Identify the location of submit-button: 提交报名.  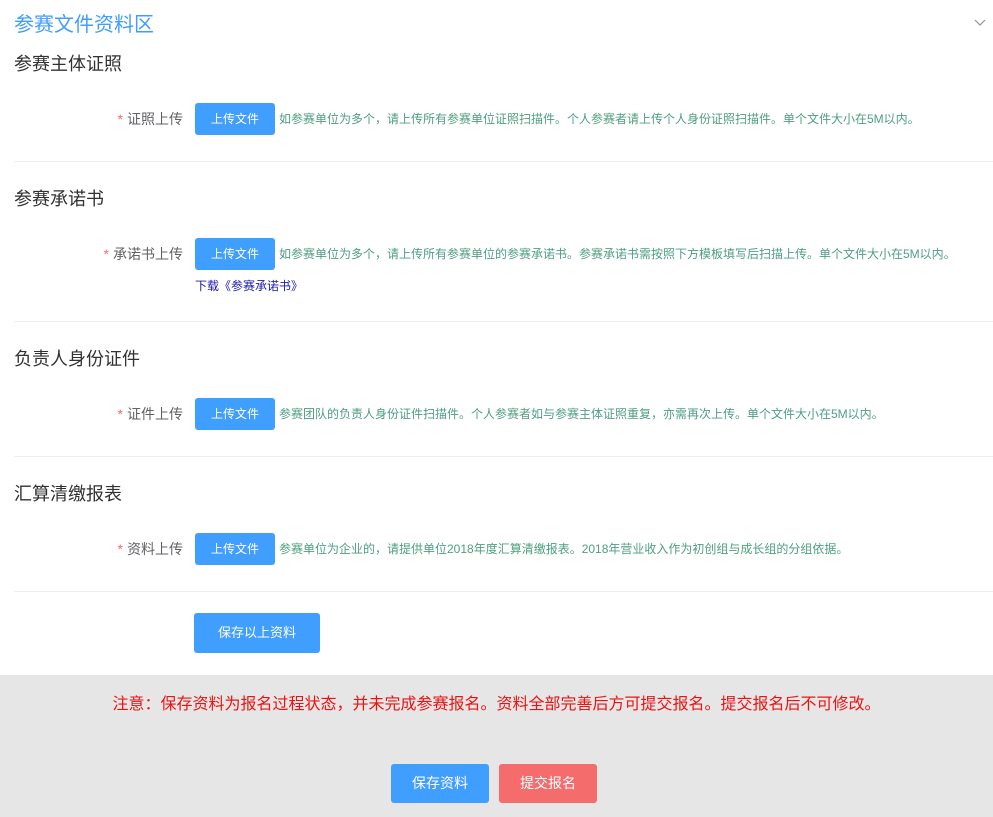
(548, 783).